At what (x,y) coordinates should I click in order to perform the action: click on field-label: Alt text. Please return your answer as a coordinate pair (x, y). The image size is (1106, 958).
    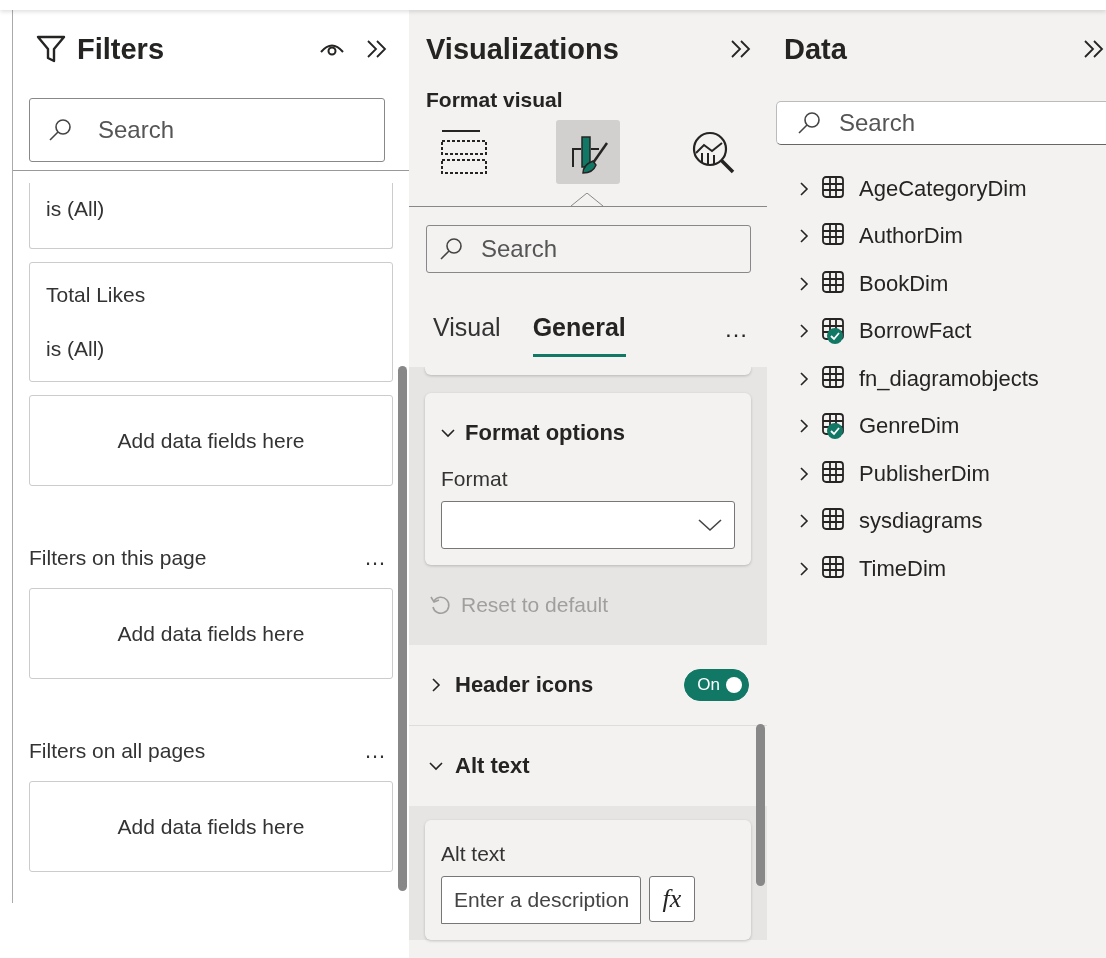
    Looking at the image, I should click on (474, 854).